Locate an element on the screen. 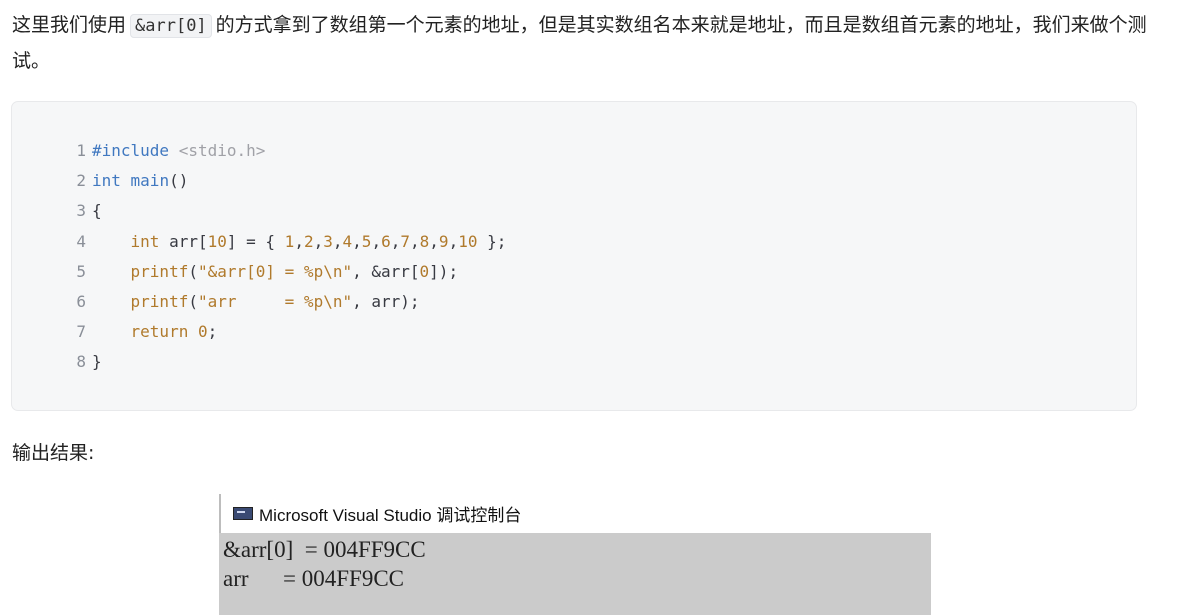 This screenshot has width=1197, height=615. line-number: 6 is located at coordinates (81, 301).